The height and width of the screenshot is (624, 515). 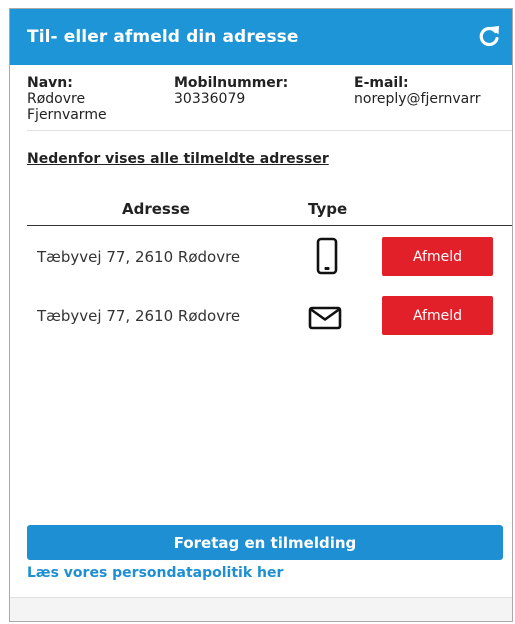 I want to click on privacy-policy-link: Læs vores persondatapolitik her, so click(x=155, y=573).